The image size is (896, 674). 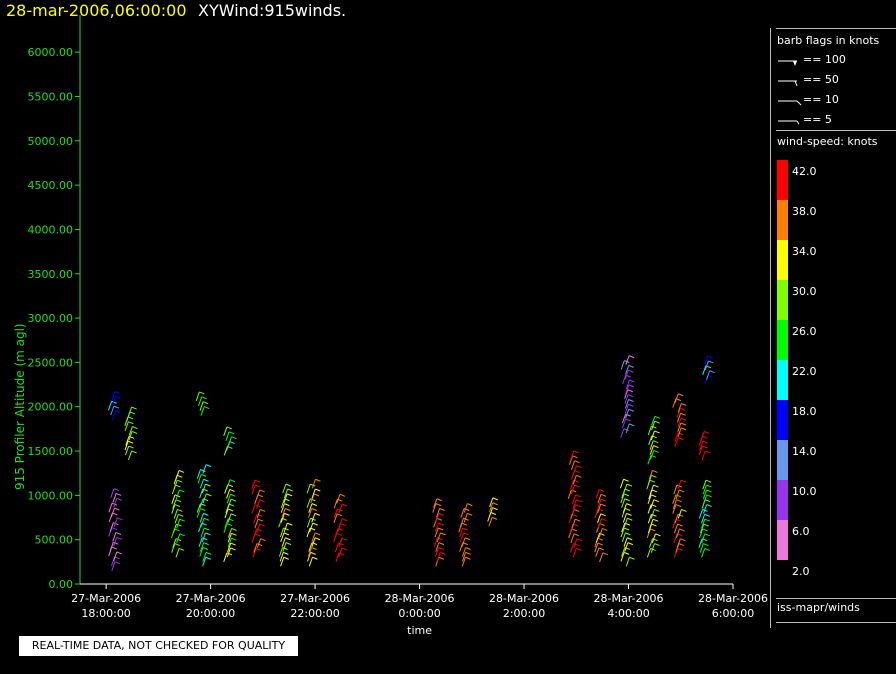 What do you see at coordinates (51, 229) in the screenshot?
I see `y-tick-label: 4000.00` at bounding box center [51, 229].